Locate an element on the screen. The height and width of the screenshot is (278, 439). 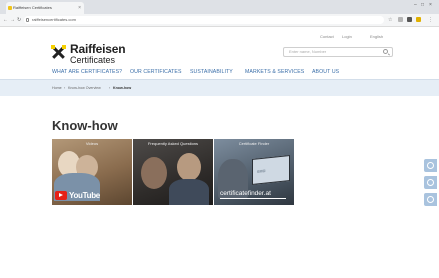
bookmark-star-icon: ☆ is located at coordinates (390, 20).